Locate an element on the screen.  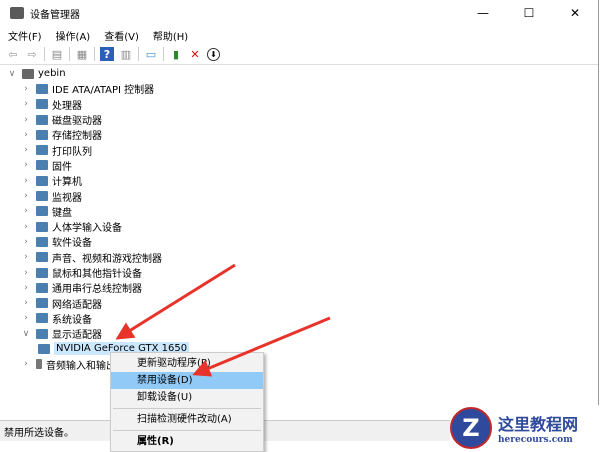
logo-url: herecours.com is located at coordinates (535, 439).